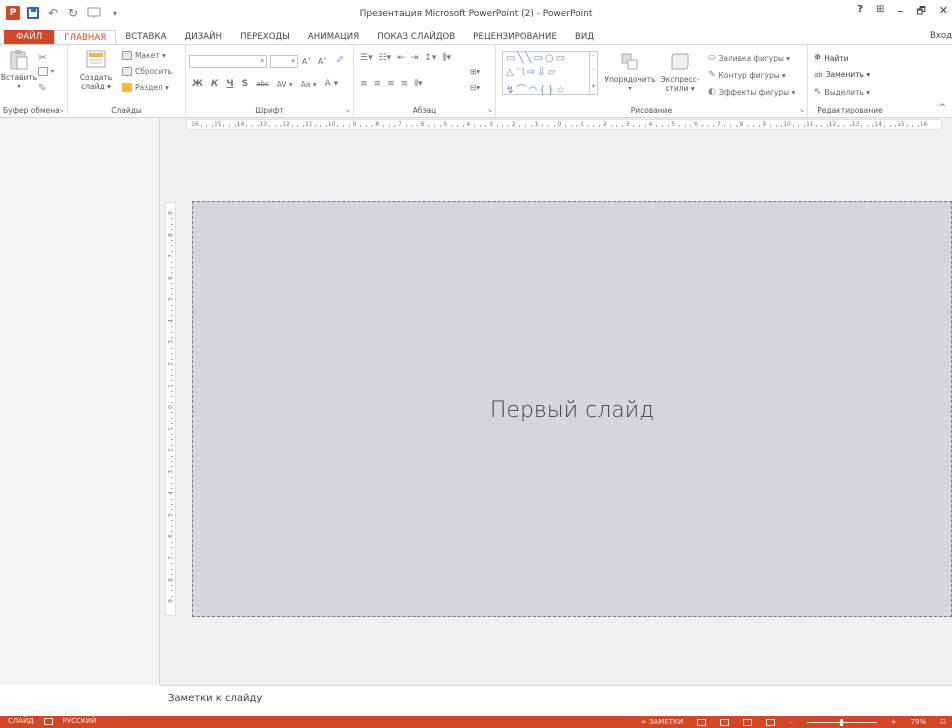 This screenshot has height=728, width=952. Describe the element at coordinates (197, 84) in the screenshot. I see `bold-button: Ж` at that location.